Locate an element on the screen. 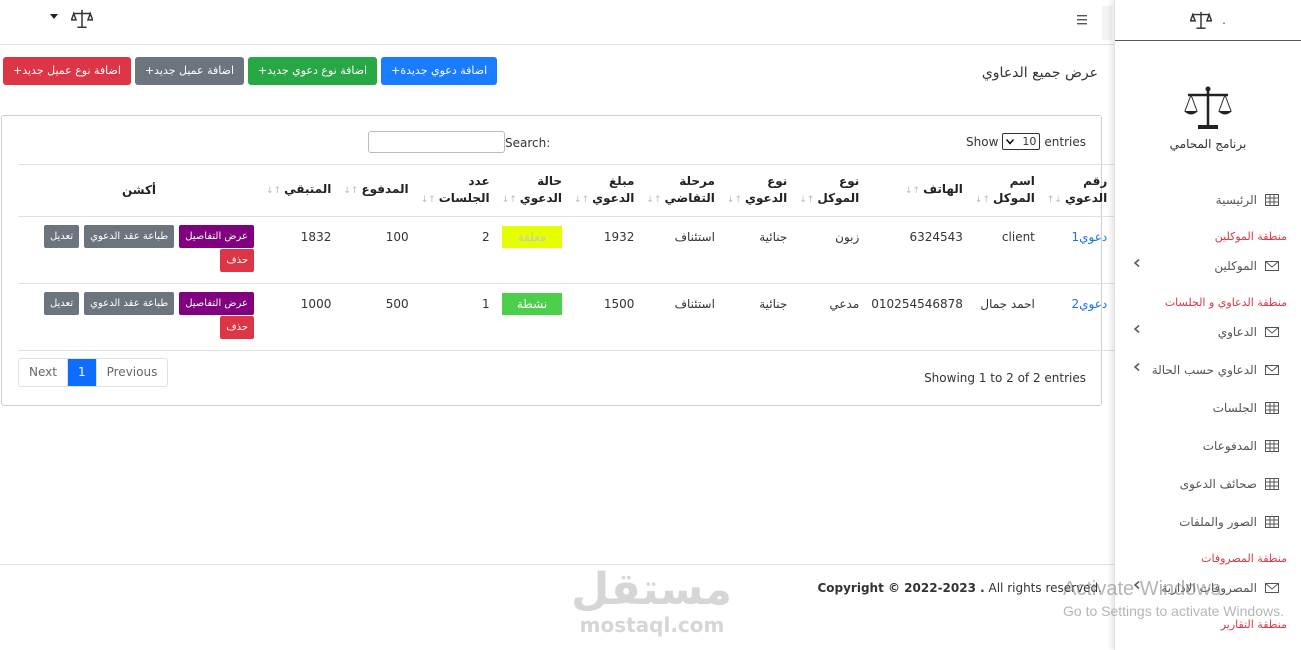 The height and width of the screenshot is (650, 1301). chevron-down-icon is located at coordinates (1010, 141).